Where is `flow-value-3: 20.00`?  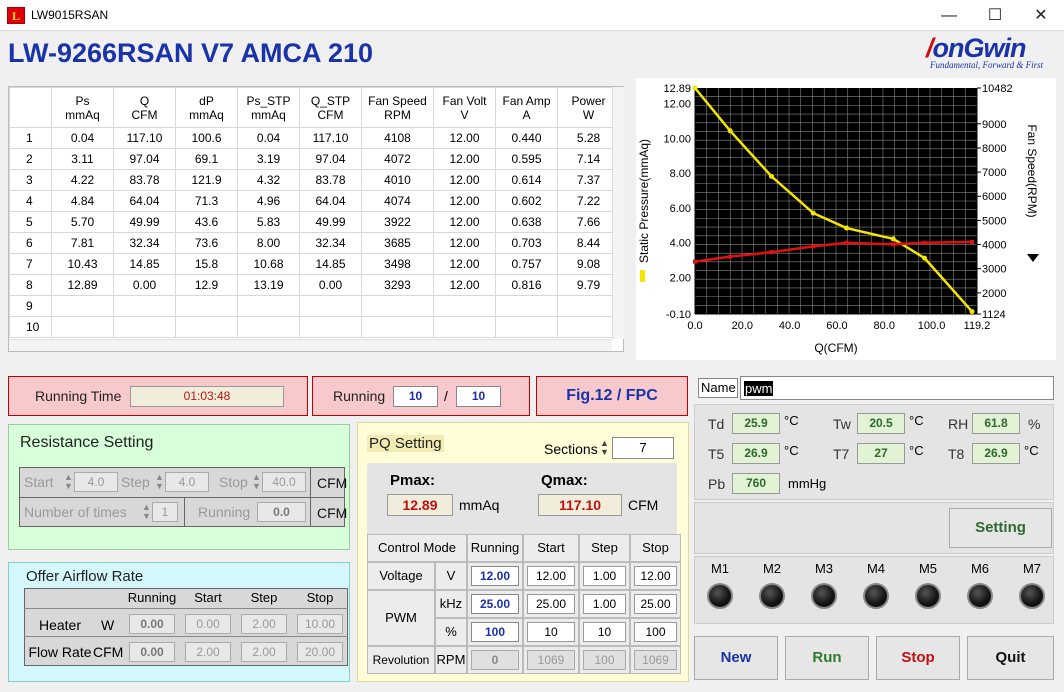
flow-value-3: 20.00 is located at coordinates (320, 652).